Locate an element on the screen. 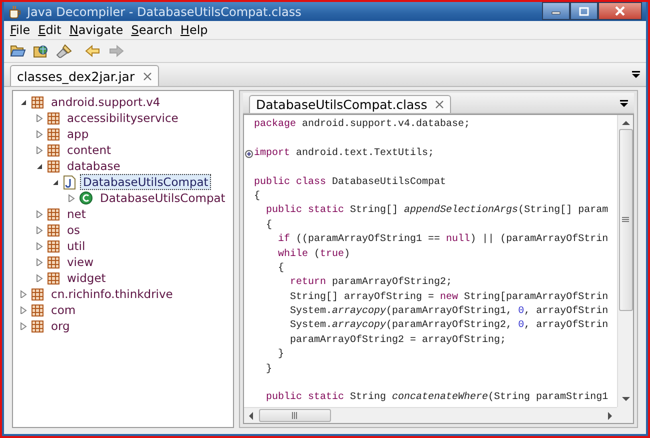 Image resolution: width=650 pixels, height=438 pixels. minimize-button is located at coordinates (556, 11).